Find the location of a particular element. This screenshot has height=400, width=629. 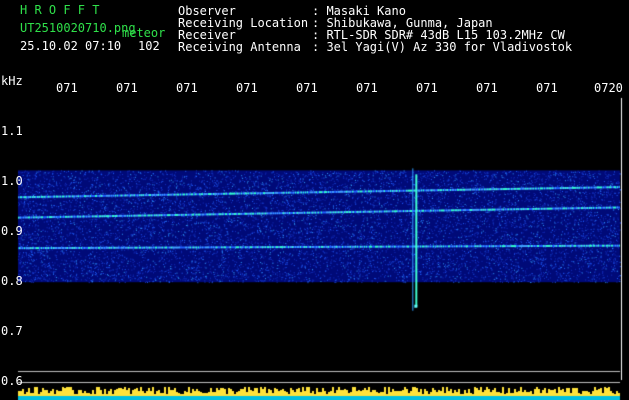

count-label: 102 is located at coordinates (149, 46).